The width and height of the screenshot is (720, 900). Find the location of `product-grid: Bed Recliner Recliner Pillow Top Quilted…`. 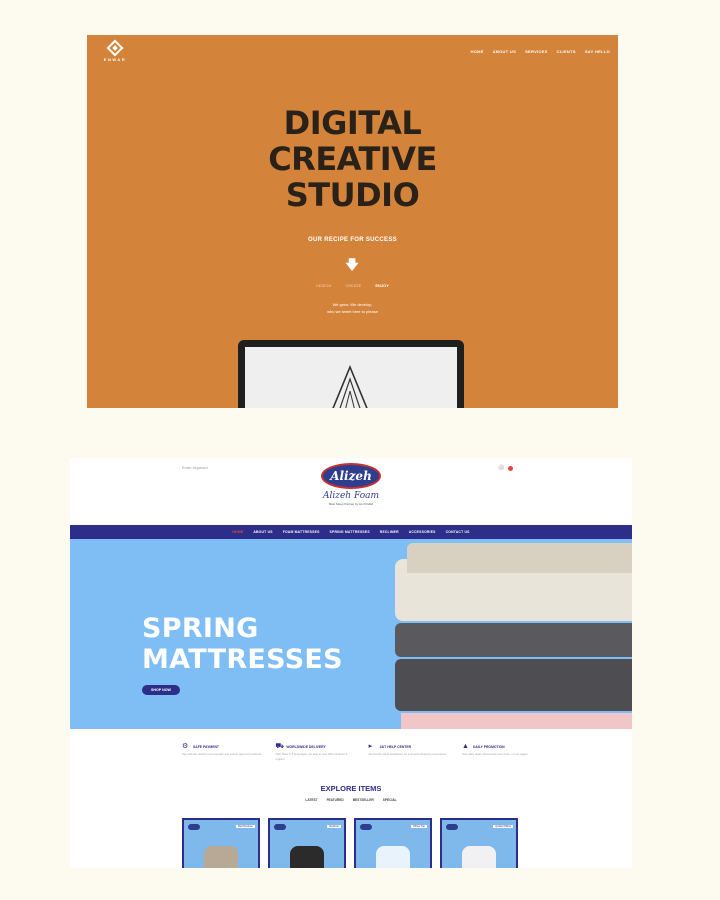

product-grid: Bed Recliner Recliner Pillow Top Quilted… is located at coordinates (350, 843).